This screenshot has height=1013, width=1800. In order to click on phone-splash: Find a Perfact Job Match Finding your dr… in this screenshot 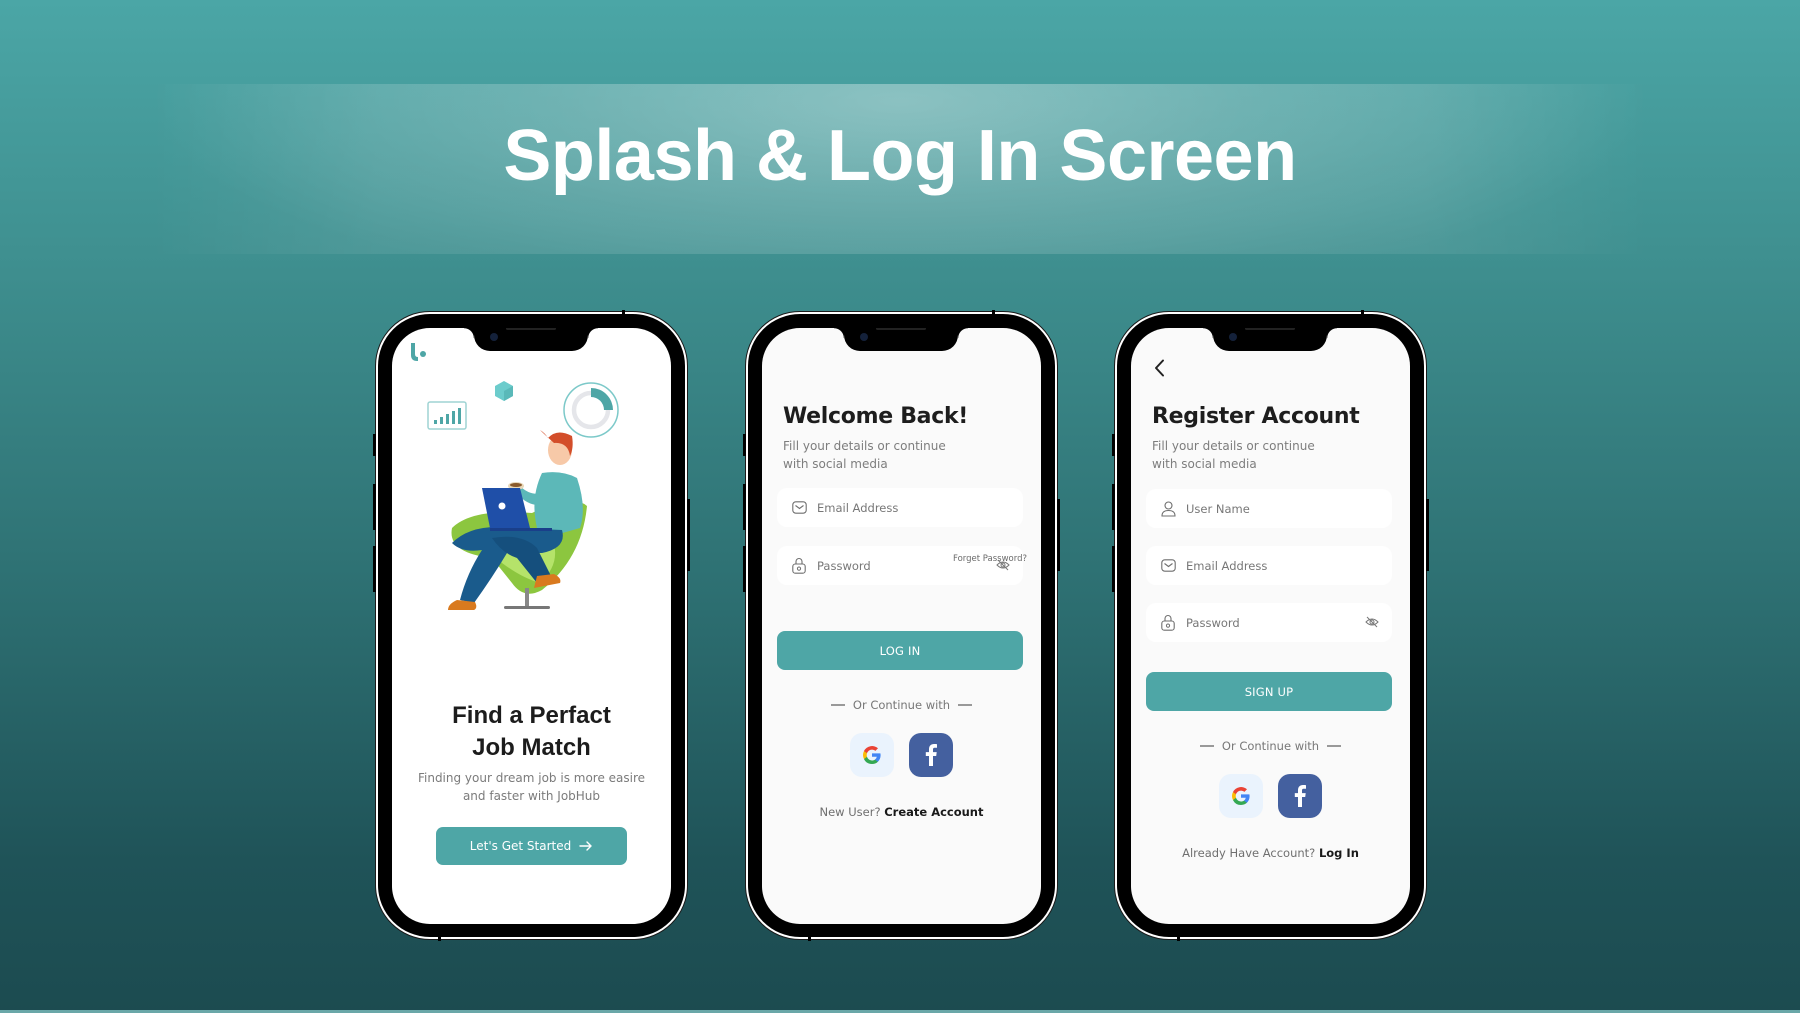, I will do `click(531, 625)`.